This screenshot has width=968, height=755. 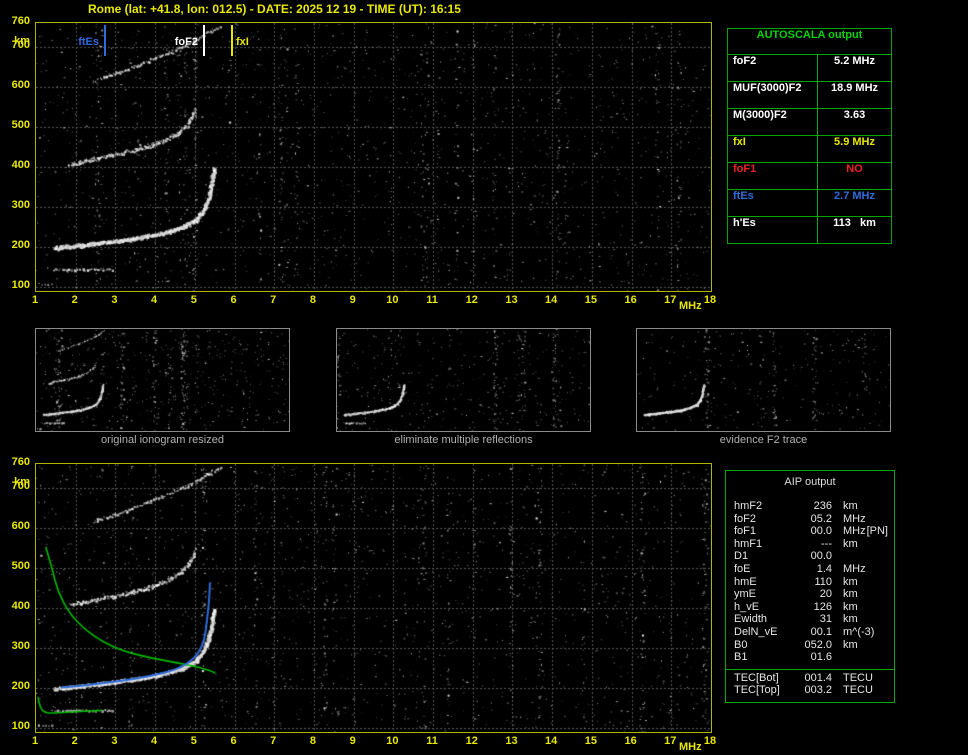 What do you see at coordinates (20, 85) in the screenshot?
I see `y-tick-label: 600` at bounding box center [20, 85].